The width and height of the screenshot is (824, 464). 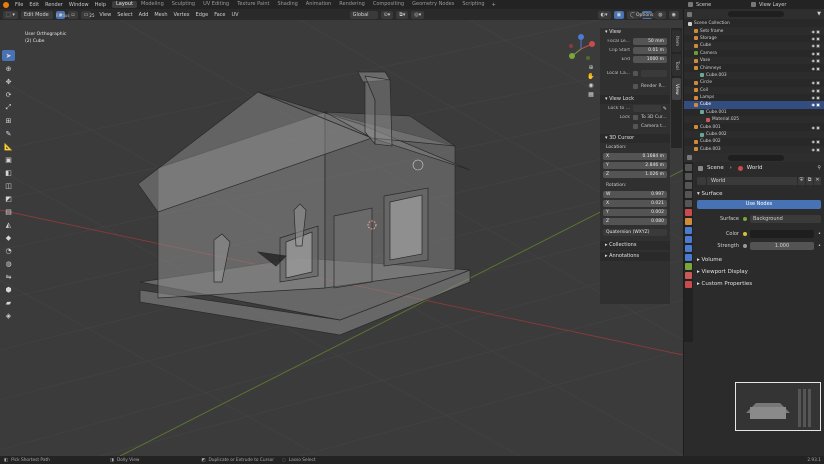 I want to click on cursor-tool-icon: ⊕, so click(x=8, y=68).